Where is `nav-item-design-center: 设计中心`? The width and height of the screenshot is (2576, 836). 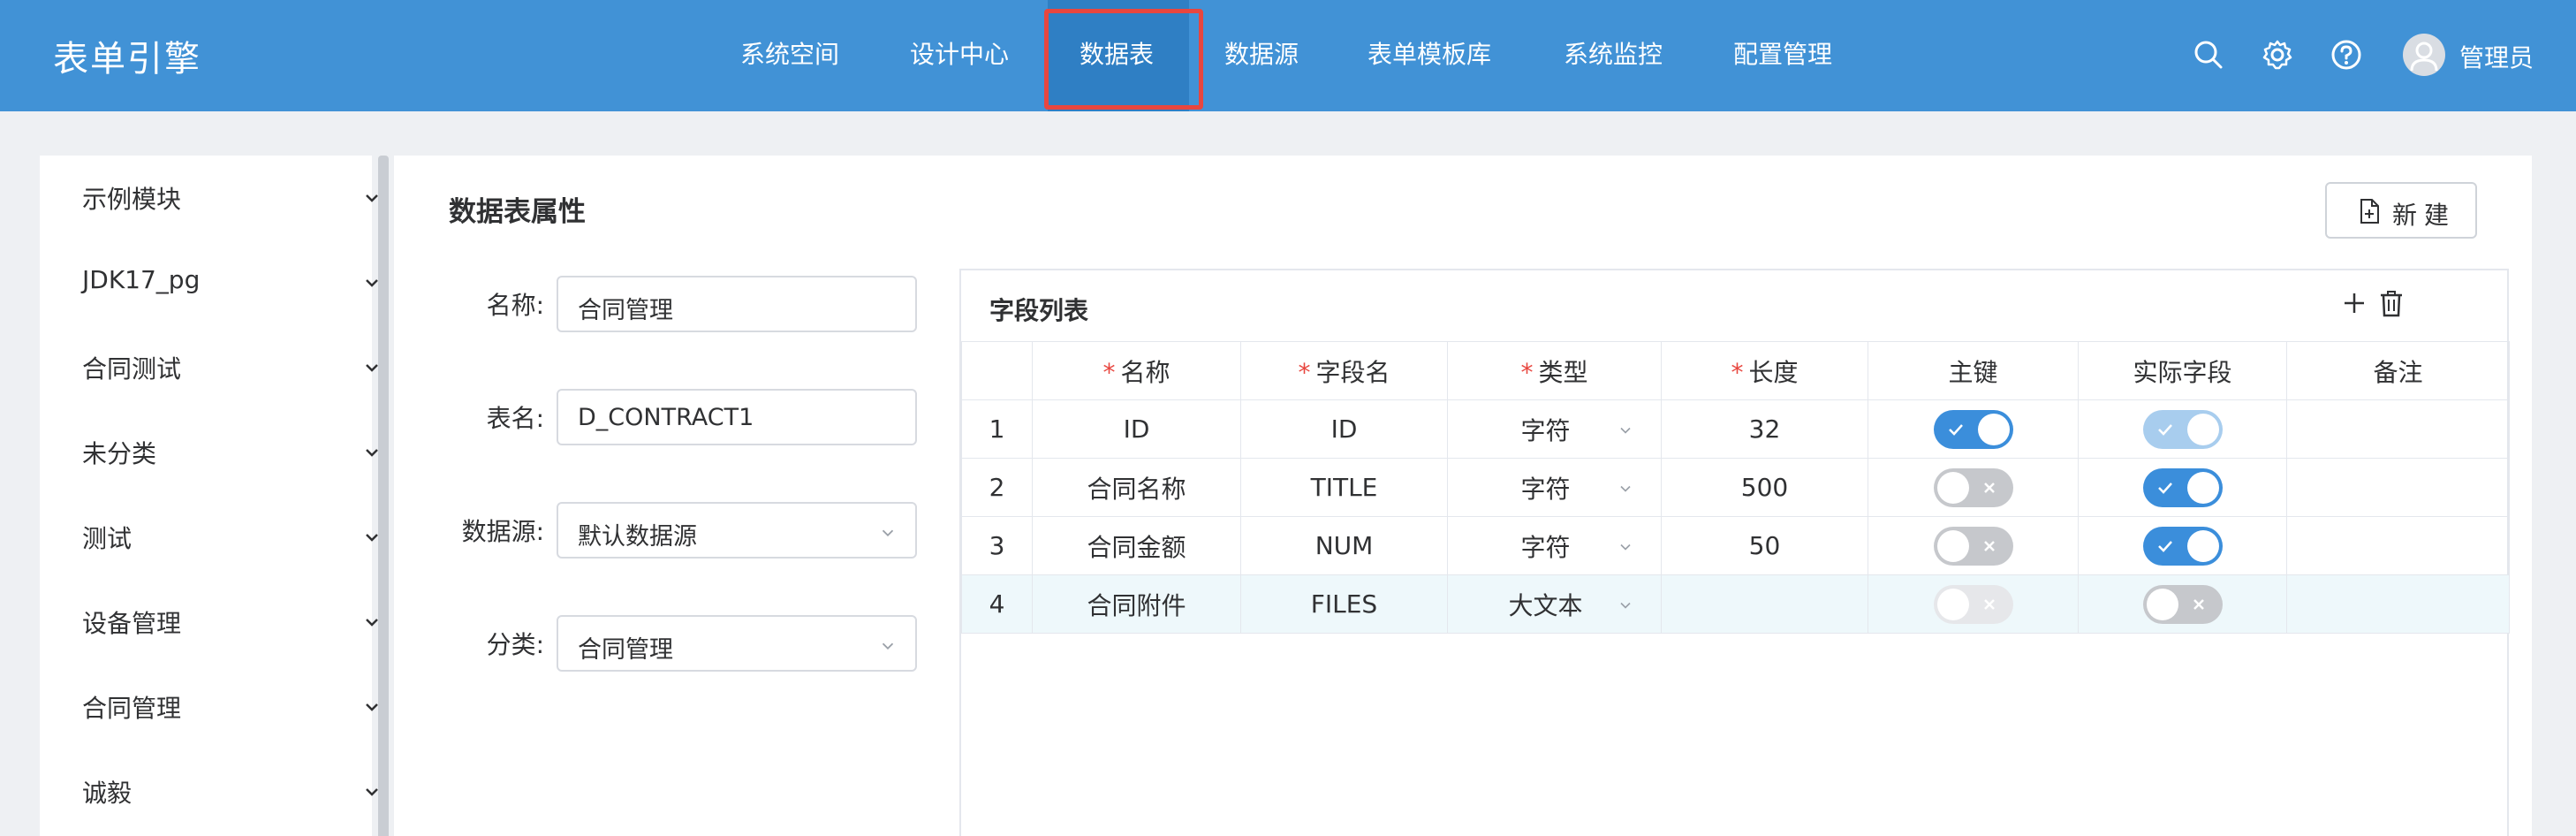 nav-item-design-center: 设计中心 is located at coordinates (960, 55).